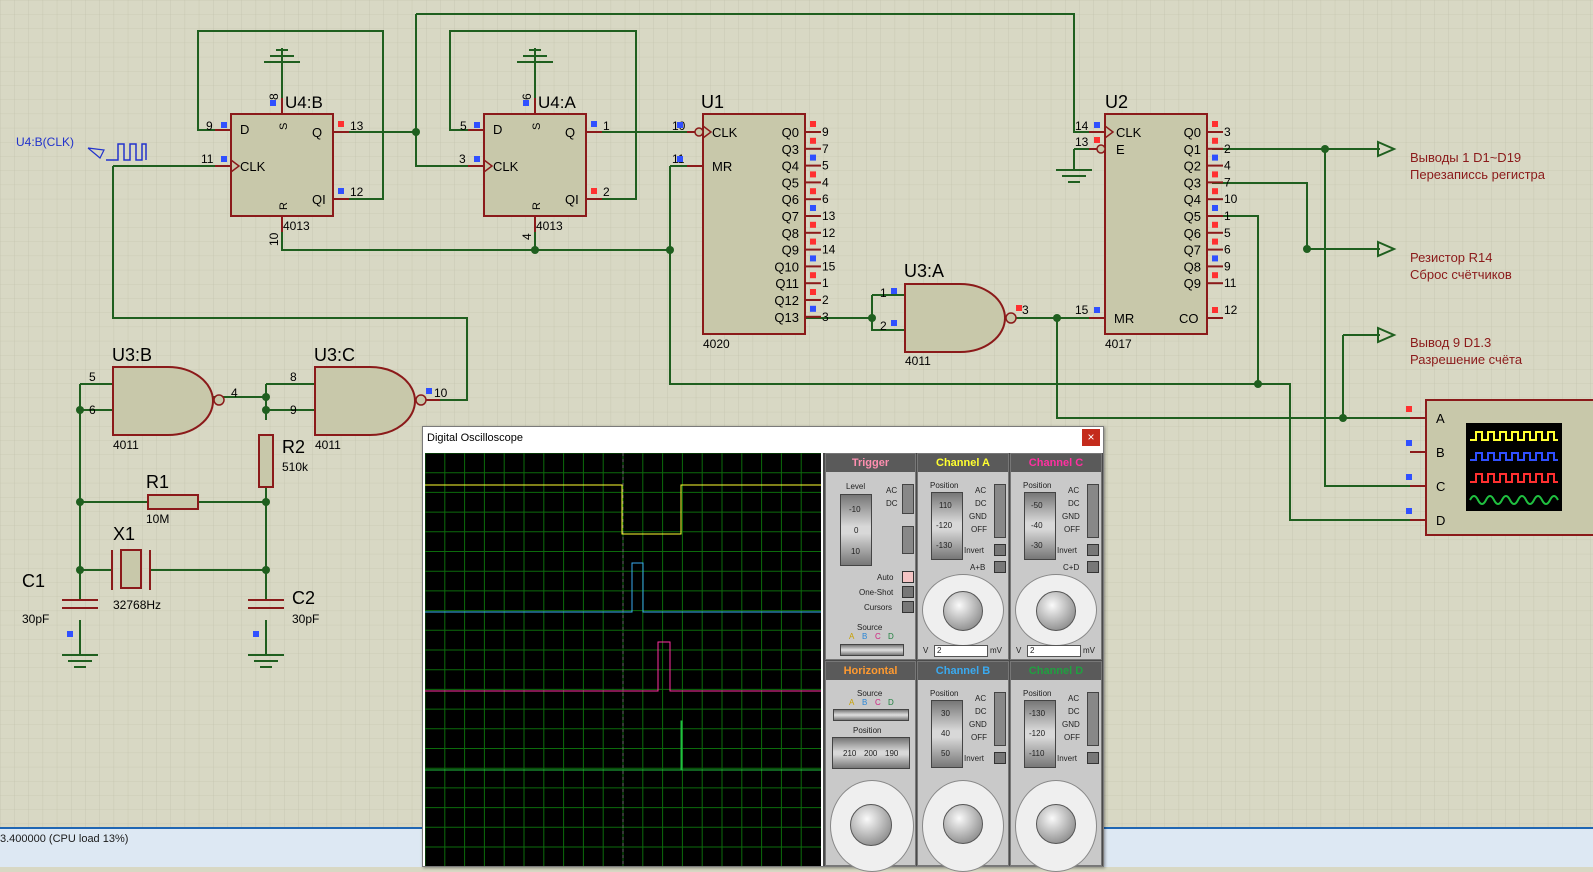 This screenshot has height=872, width=1593. Describe the element at coordinates (1116, 102) in the screenshot. I see `u2-ref: U2` at that location.